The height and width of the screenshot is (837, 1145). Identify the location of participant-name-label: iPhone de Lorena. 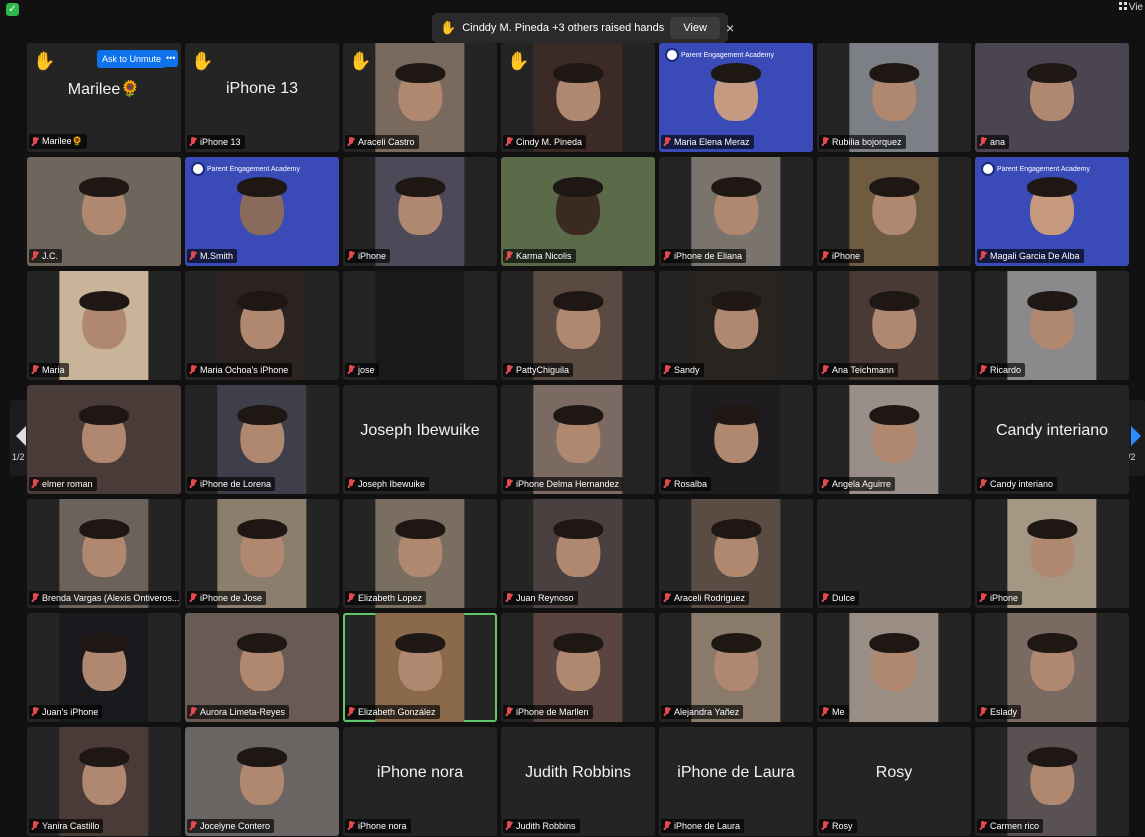
(231, 484).